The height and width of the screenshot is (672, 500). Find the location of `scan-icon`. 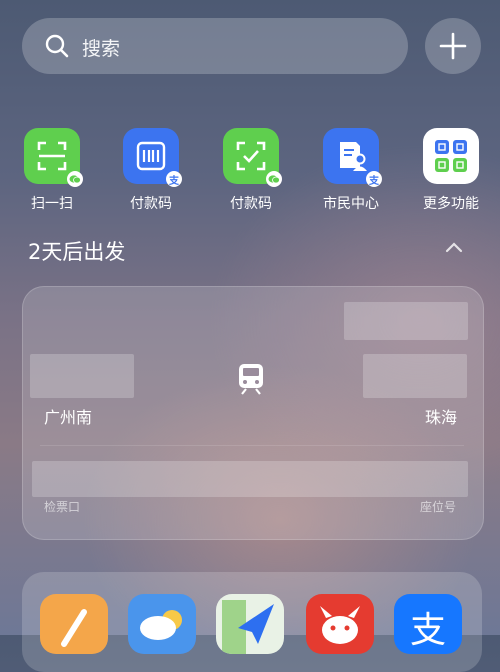

scan-icon is located at coordinates (53, 157).